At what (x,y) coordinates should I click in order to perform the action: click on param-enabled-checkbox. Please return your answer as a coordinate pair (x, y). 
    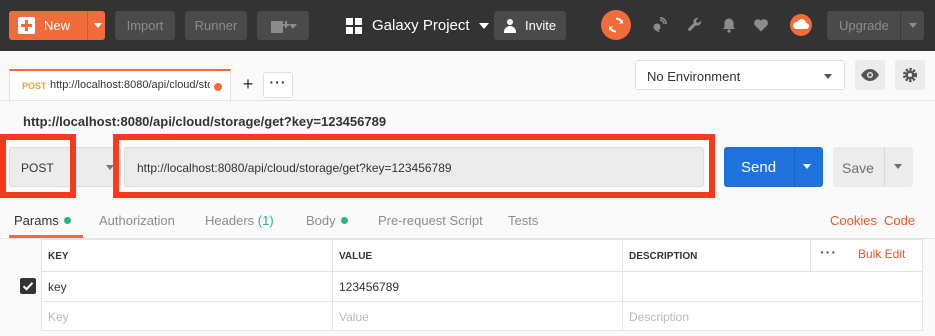
    Looking at the image, I should click on (28, 286).